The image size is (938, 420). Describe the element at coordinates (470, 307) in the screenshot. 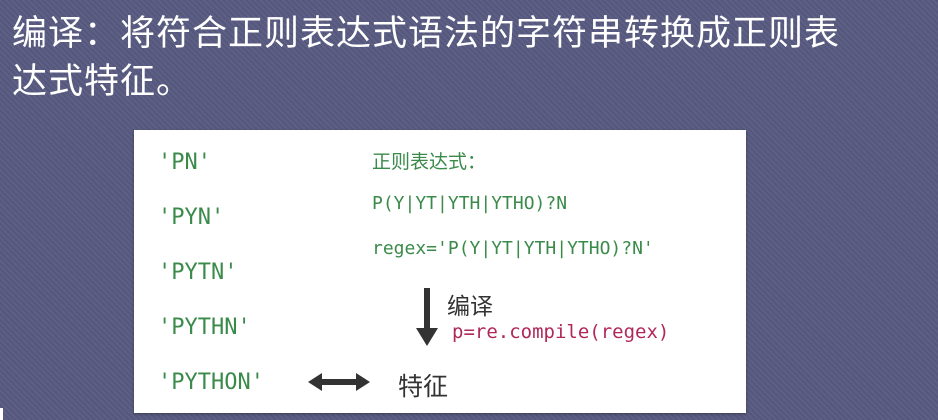

I see `compile-label: 编译` at that location.